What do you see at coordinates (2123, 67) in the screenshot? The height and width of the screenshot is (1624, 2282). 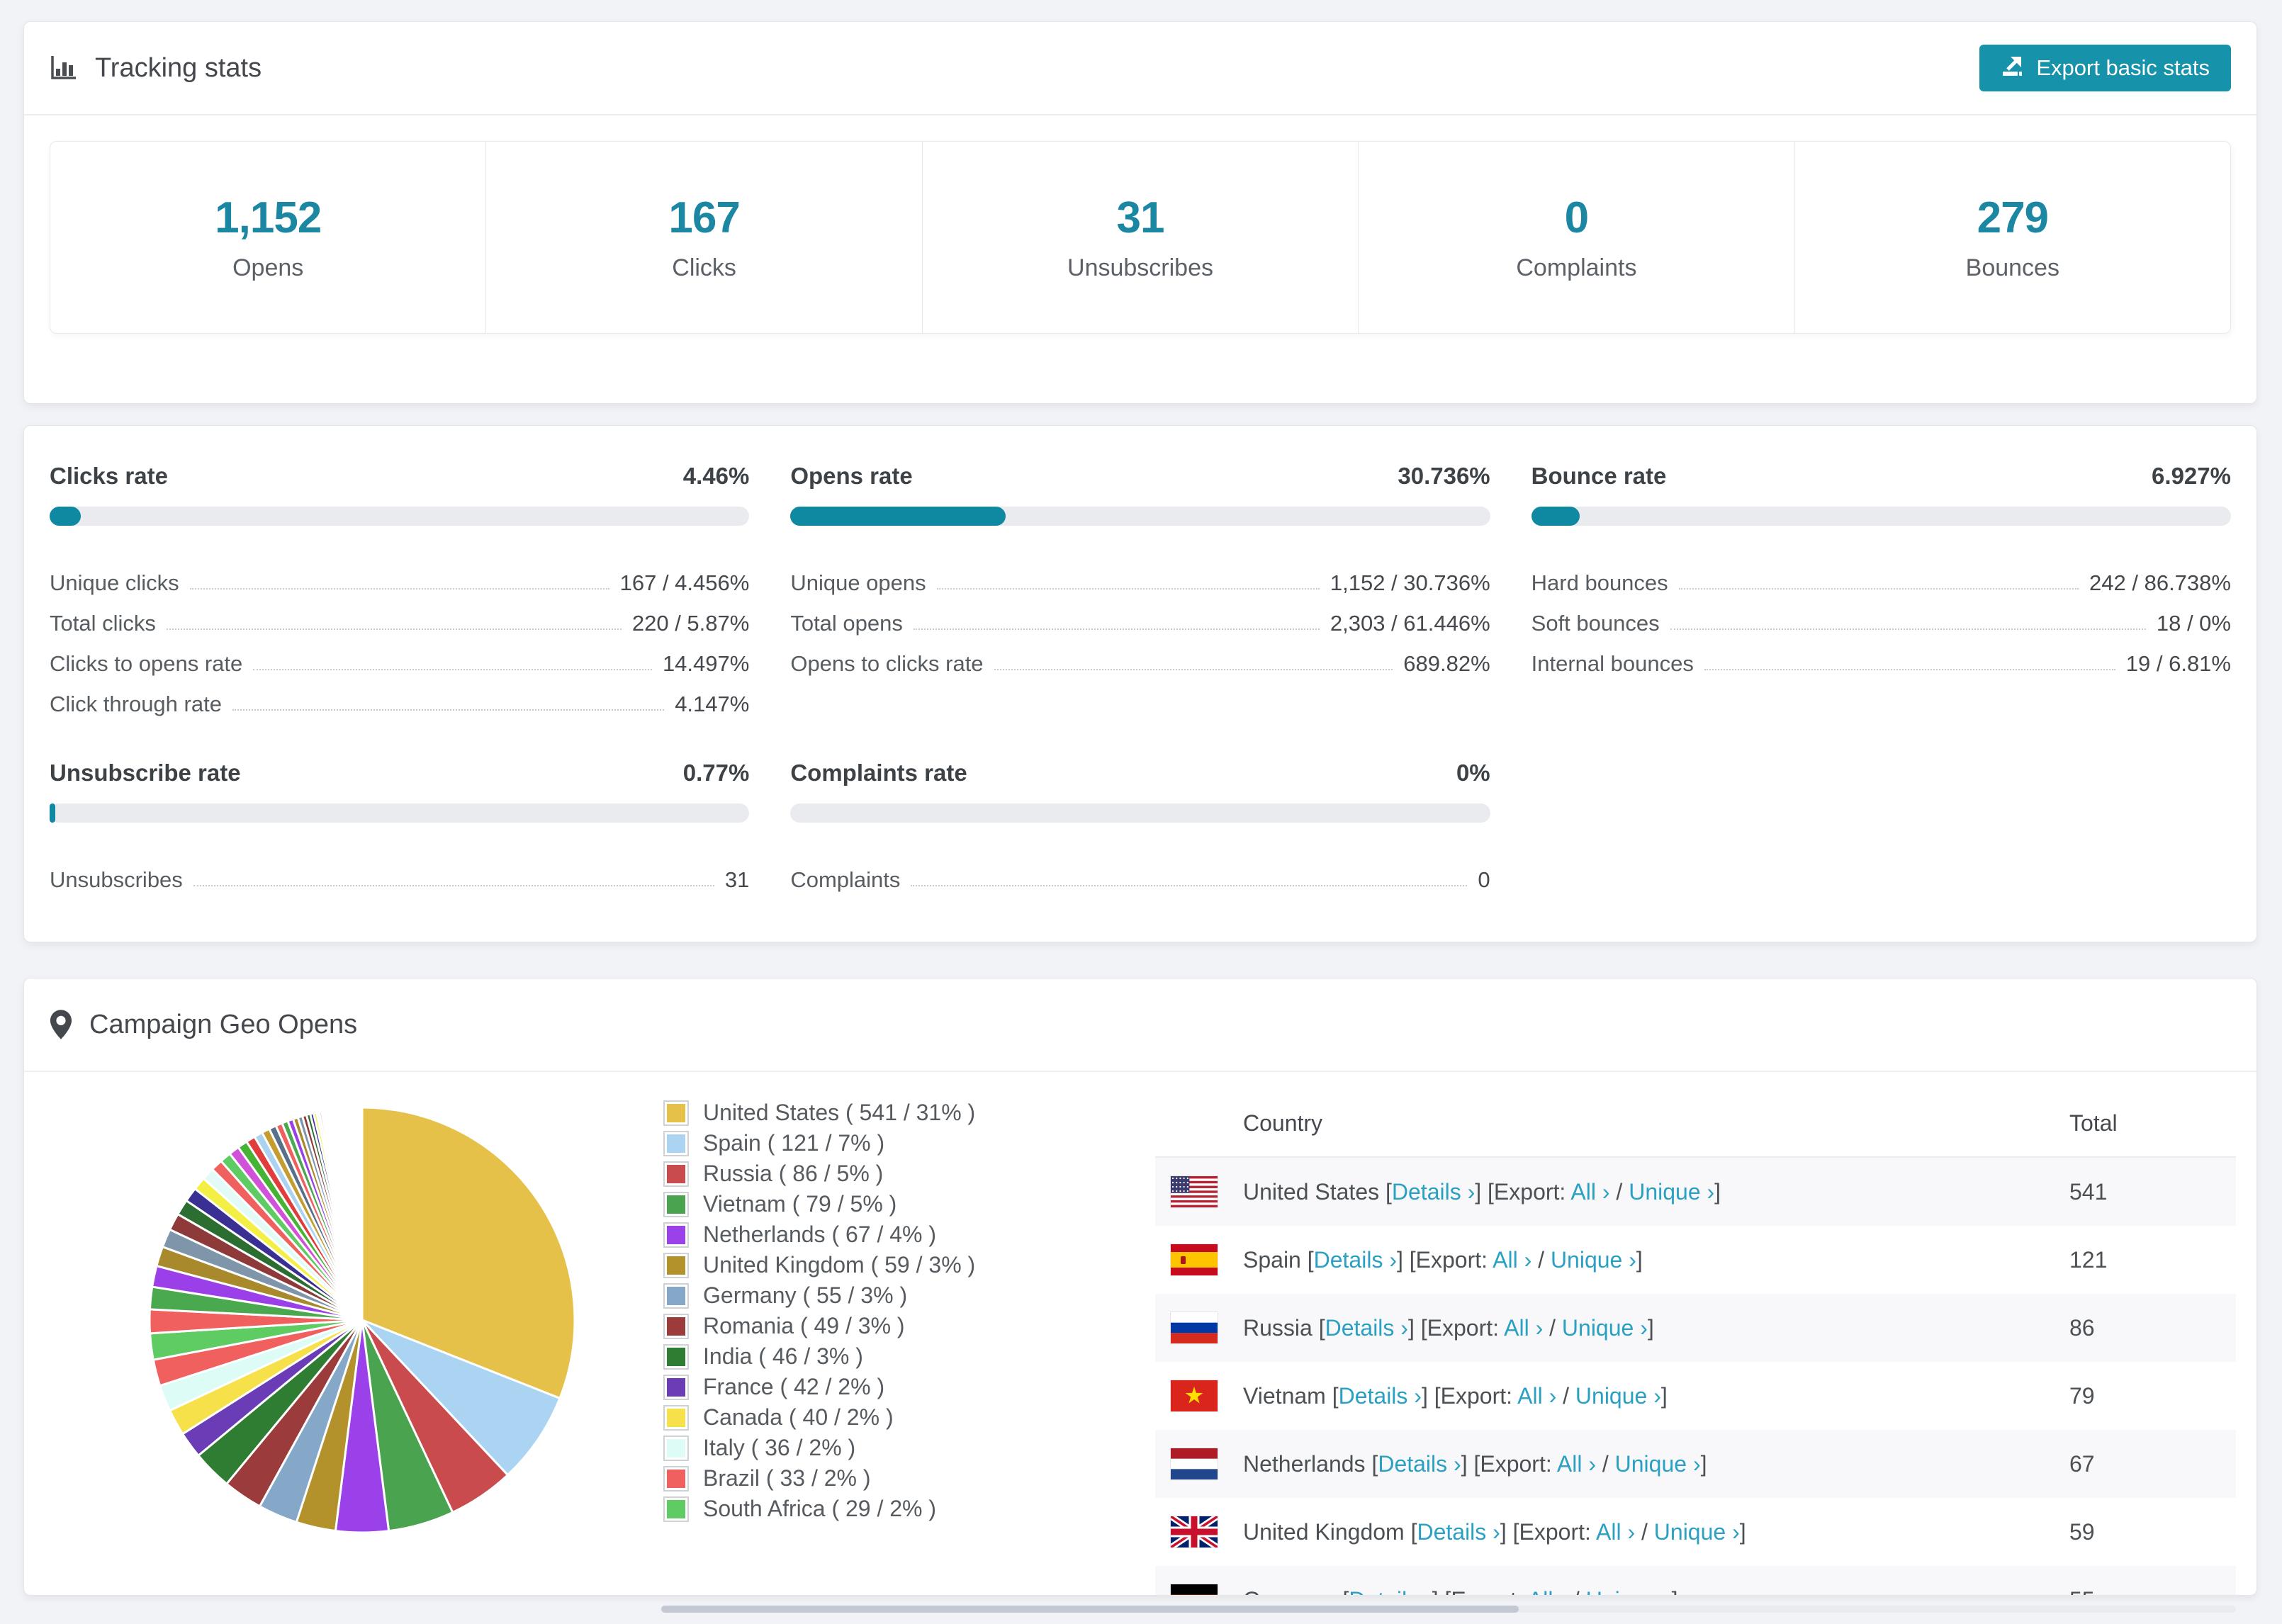 I see `export-button-label: Export basic stats` at bounding box center [2123, 67].